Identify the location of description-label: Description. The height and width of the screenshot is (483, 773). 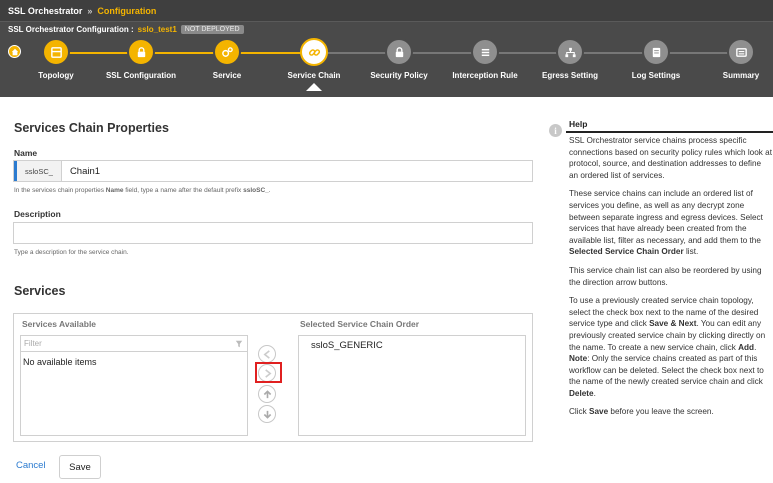
(37, 214).